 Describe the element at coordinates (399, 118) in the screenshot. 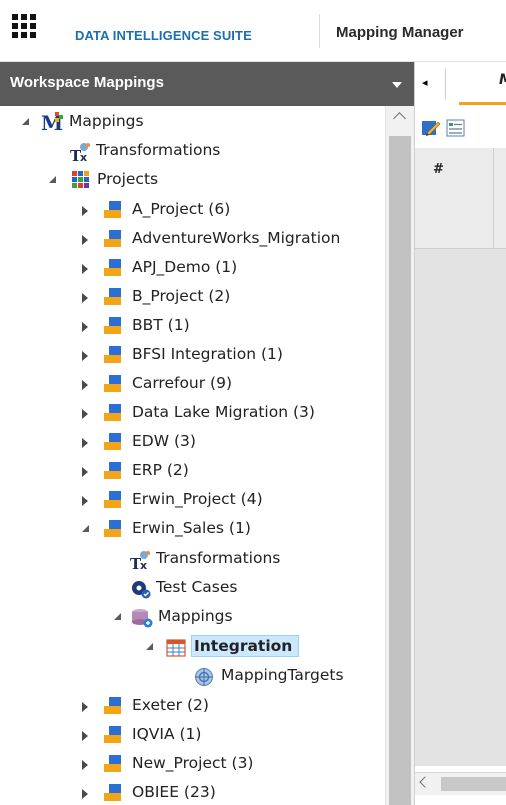

I see `scroll-up-arrow-icon` at that location.